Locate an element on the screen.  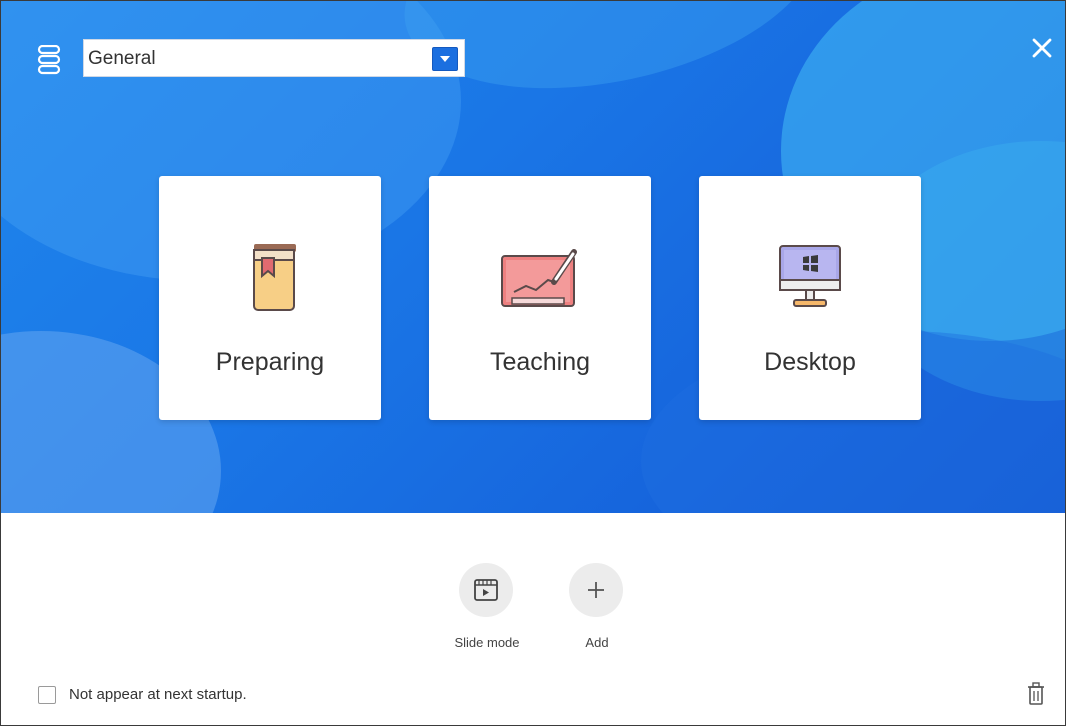
whiteboard-pen-icon is located at coordinates (540, 277).